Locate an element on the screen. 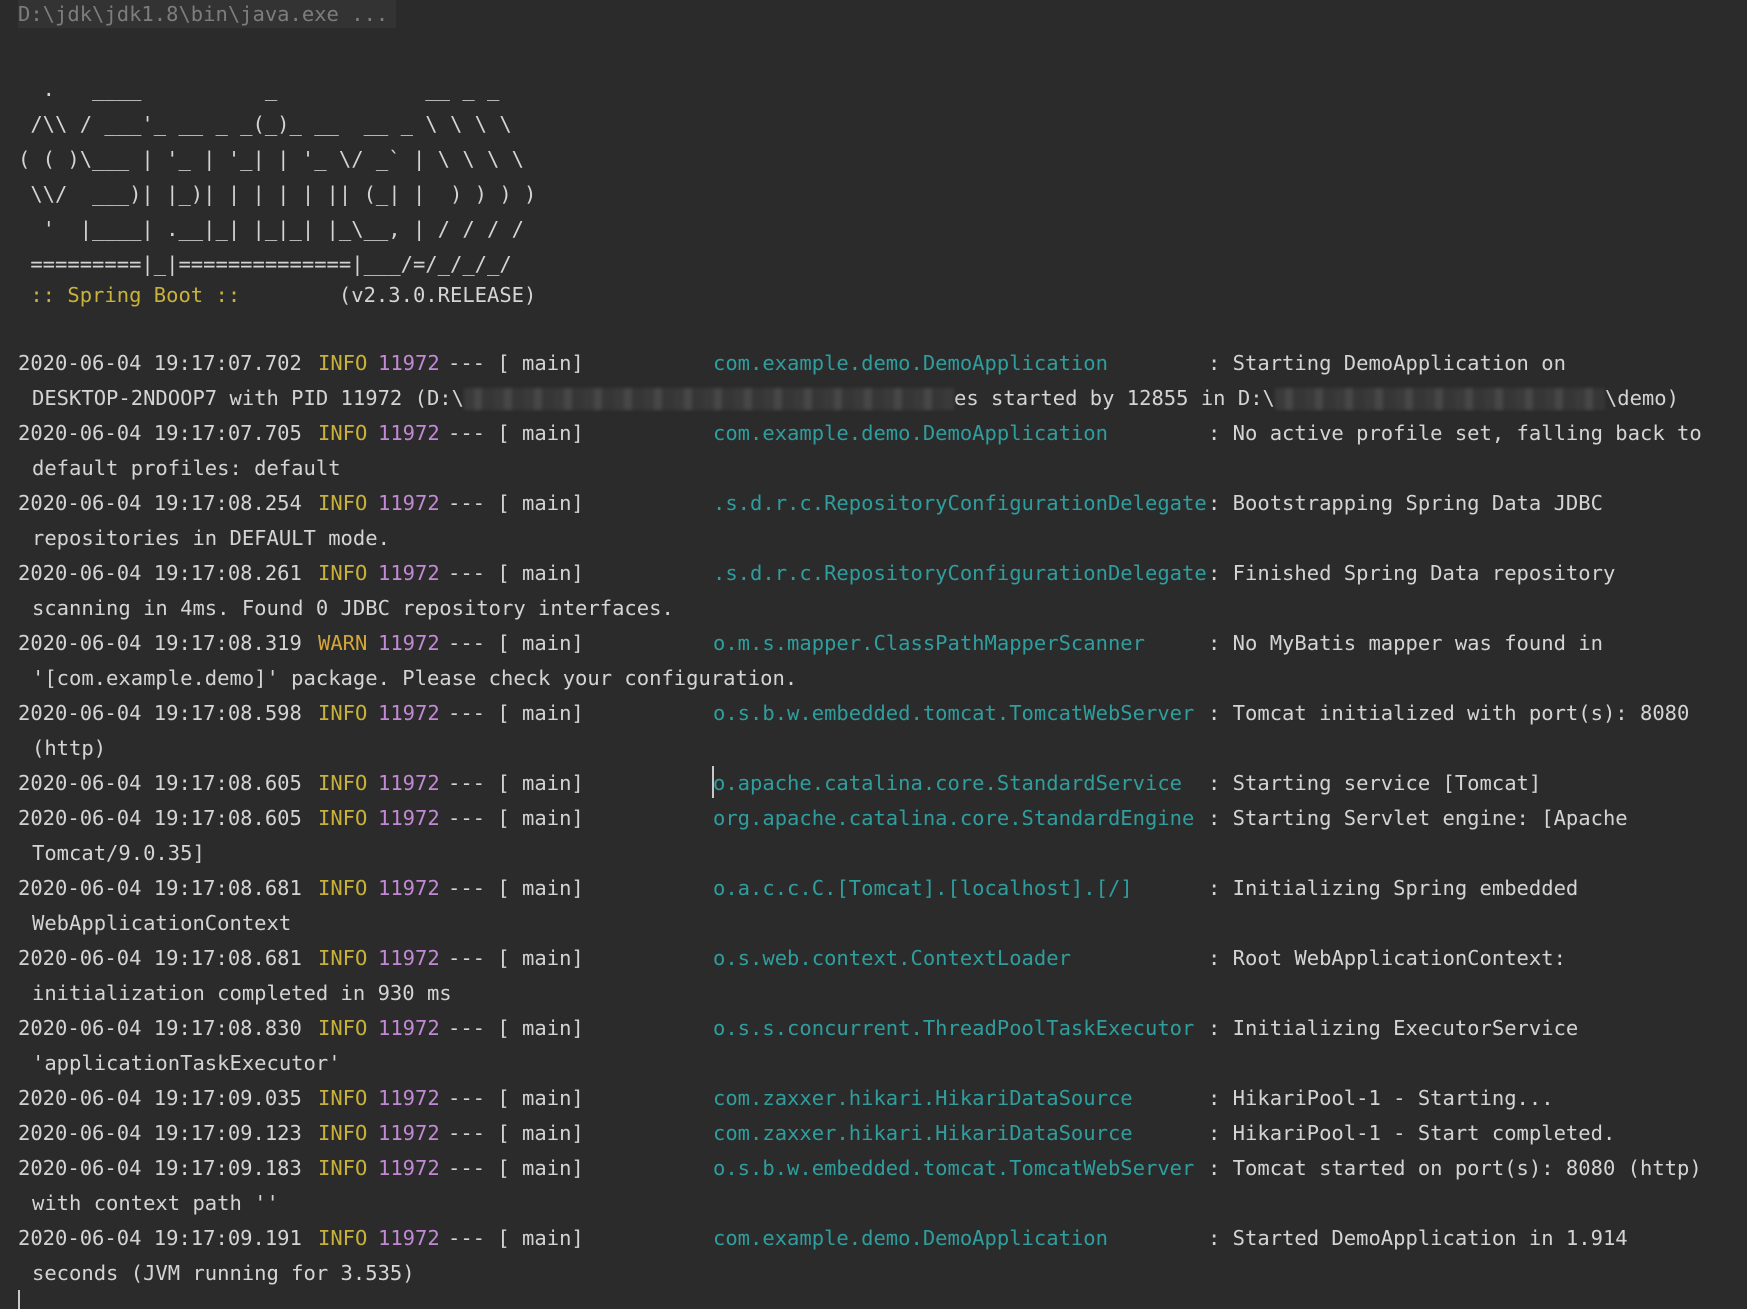 Image resolution: width=1747 pixels, height=1309 pixels. banner-line: . ____ _ __ _ _ is located at coordinates (259, 89).